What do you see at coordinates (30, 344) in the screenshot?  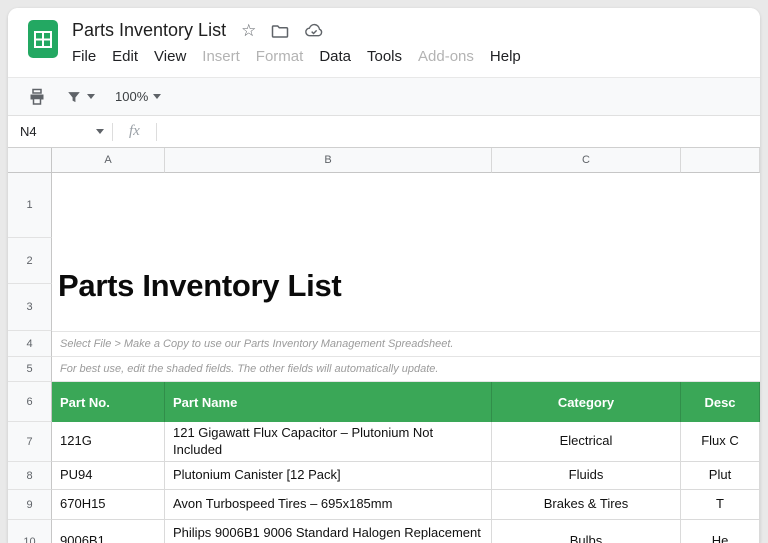 I see `row-header-4: 4` at bounding box center [30, 344].